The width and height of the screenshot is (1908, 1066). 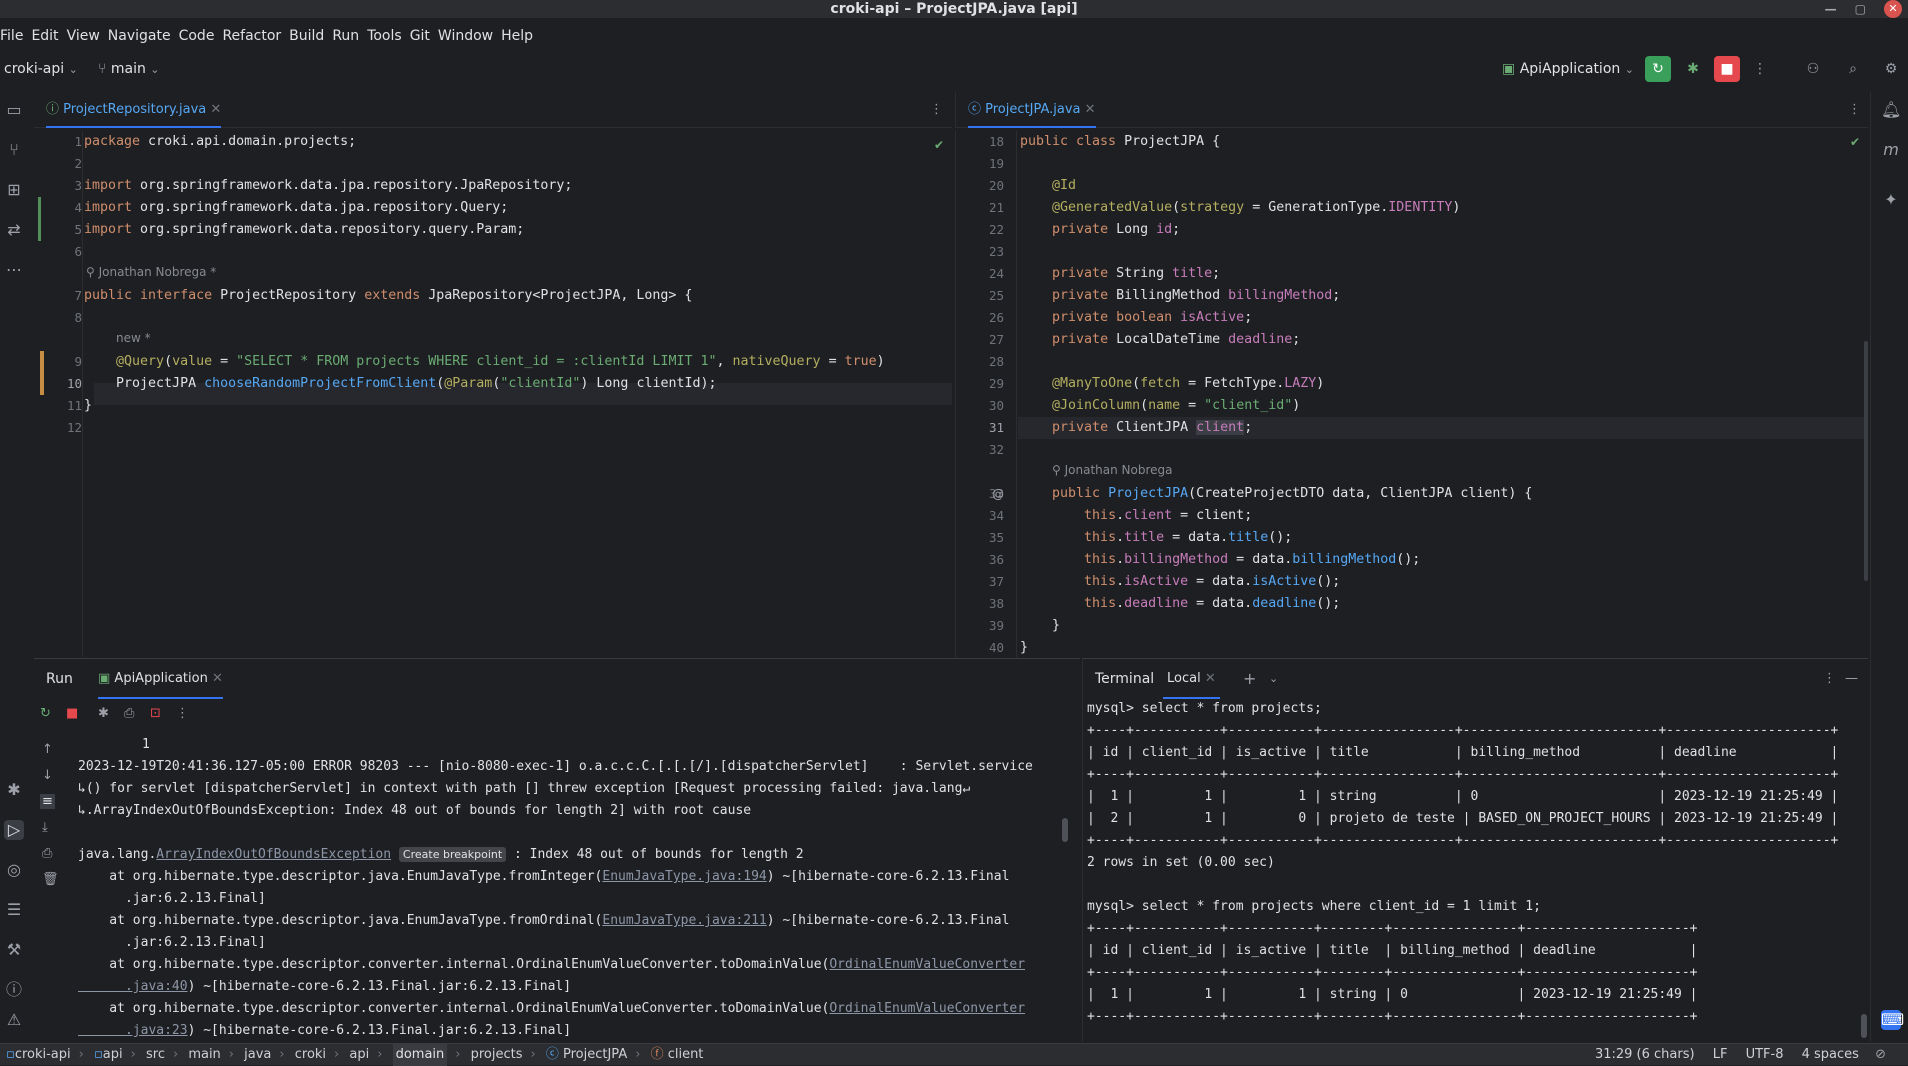 I want to click on breadcrumb-item: java, so click(x=257, y=1055).